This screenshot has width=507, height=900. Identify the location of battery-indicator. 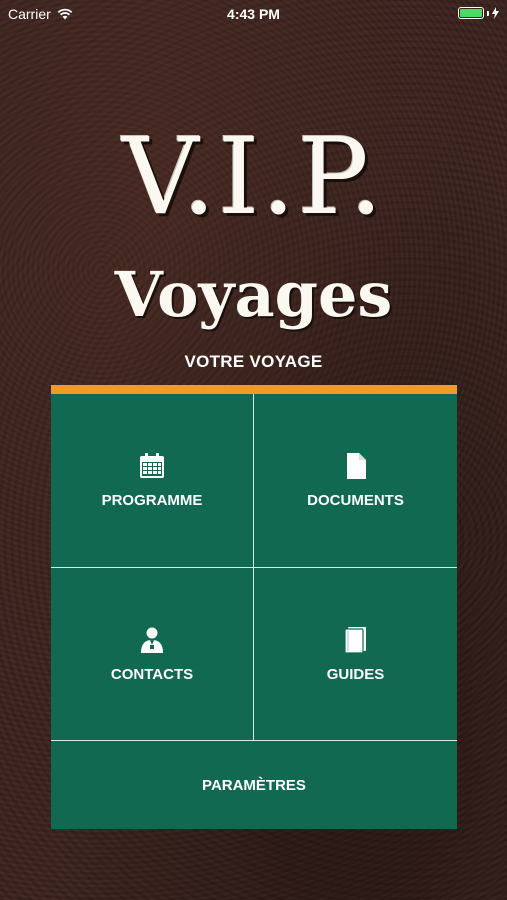
(478, 13).